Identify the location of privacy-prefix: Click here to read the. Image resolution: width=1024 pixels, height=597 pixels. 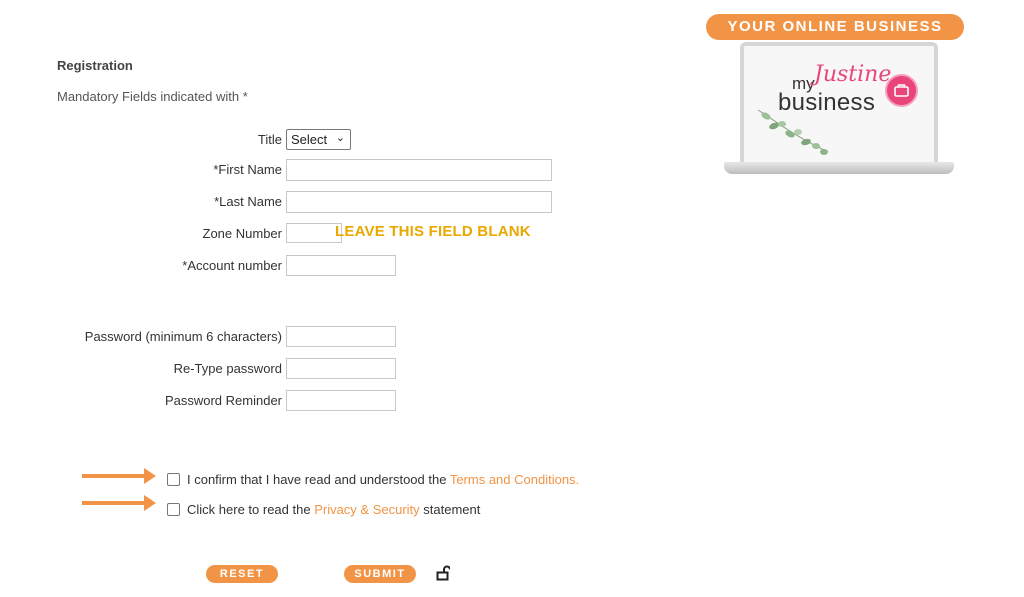
(251, 509).